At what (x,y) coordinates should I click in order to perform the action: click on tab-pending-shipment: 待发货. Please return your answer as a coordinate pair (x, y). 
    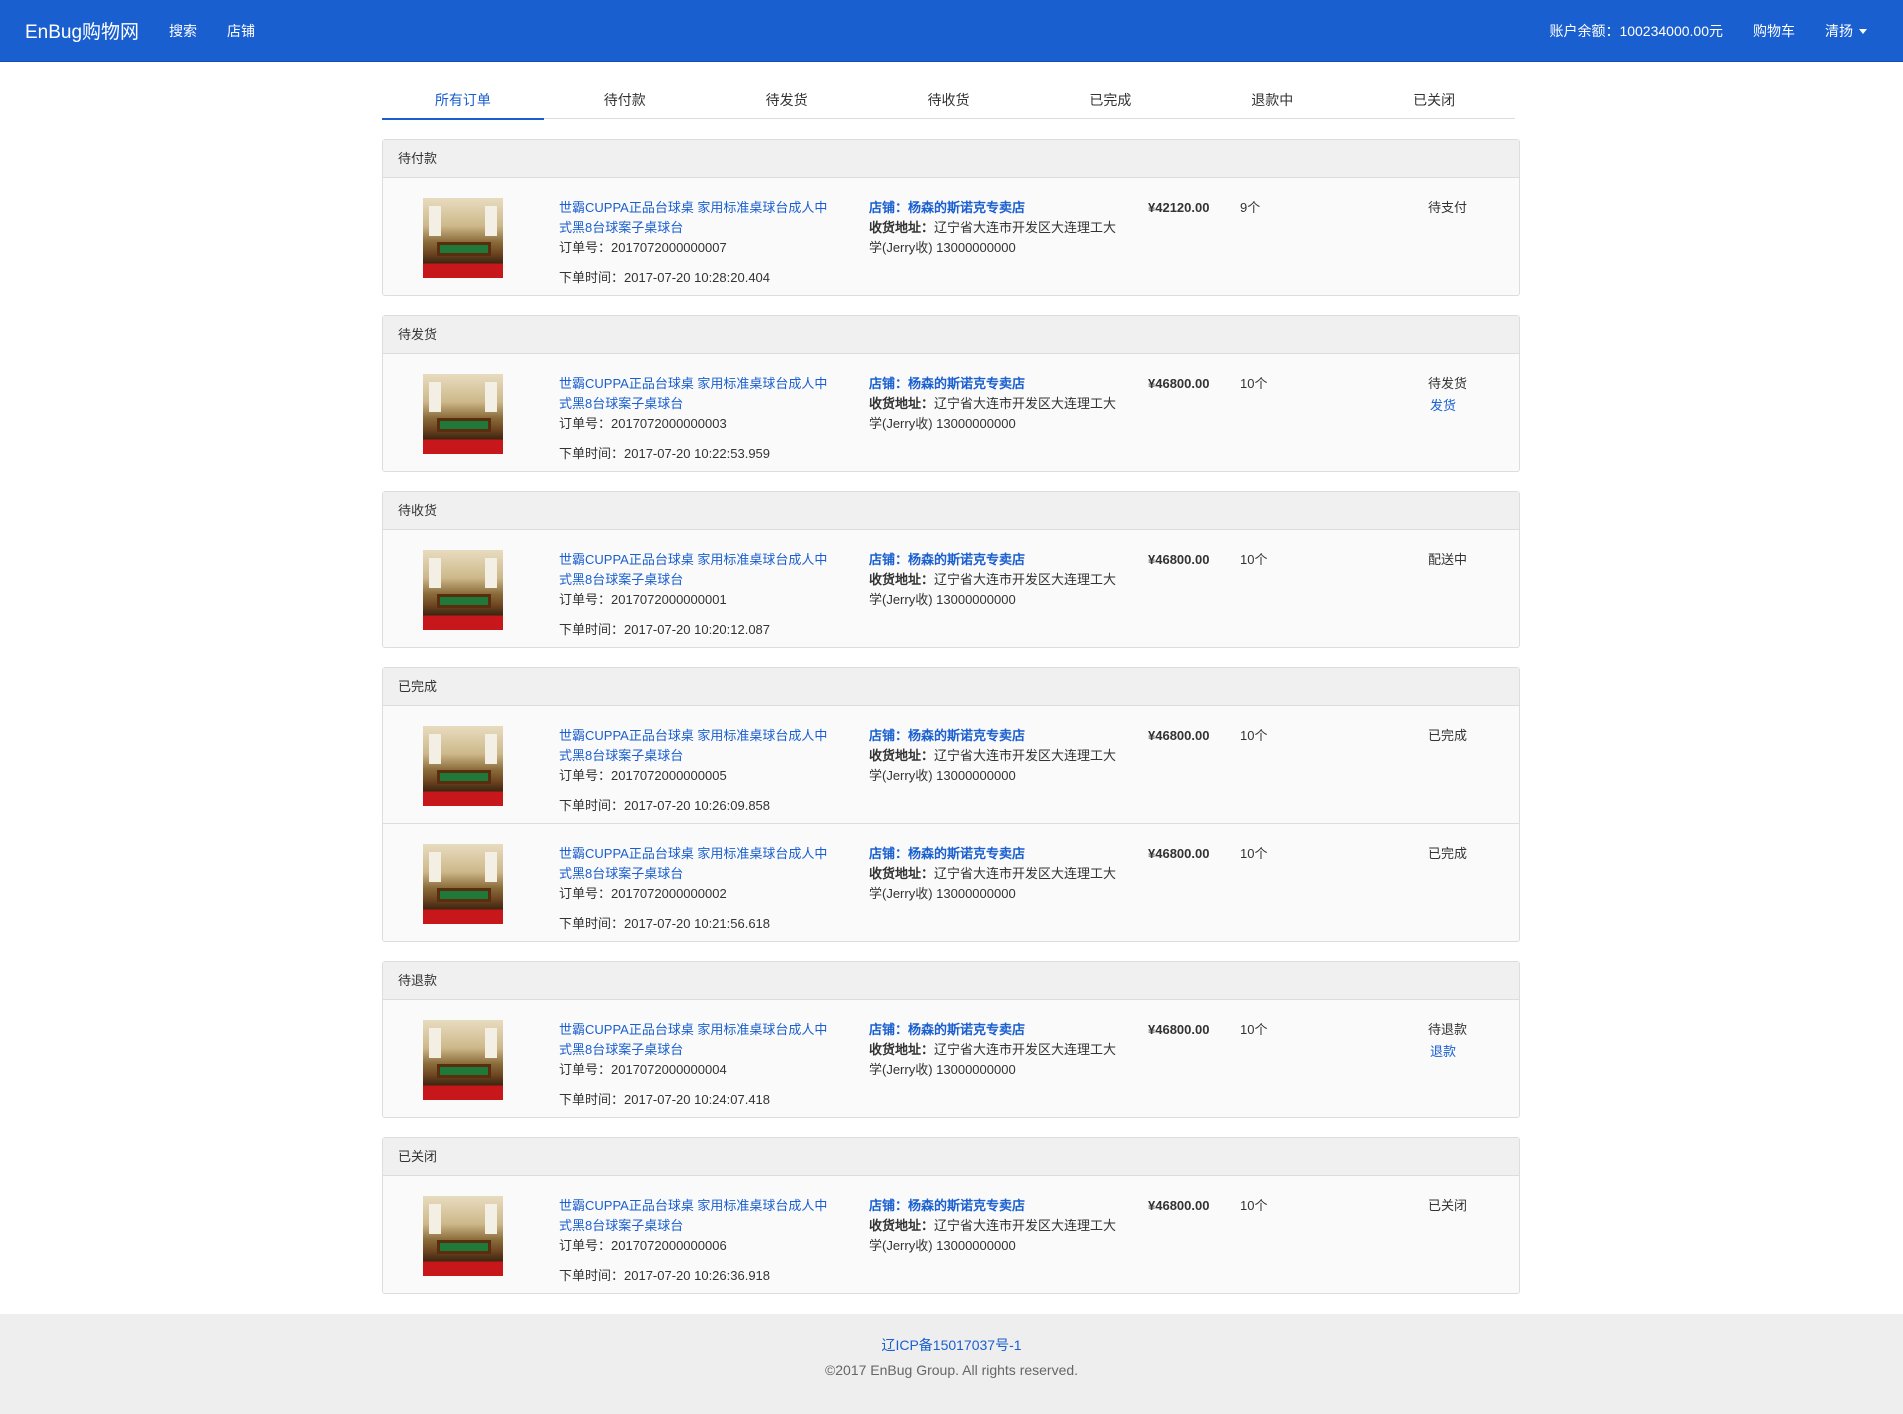
    Looking at the image, I should click on (787, 102).